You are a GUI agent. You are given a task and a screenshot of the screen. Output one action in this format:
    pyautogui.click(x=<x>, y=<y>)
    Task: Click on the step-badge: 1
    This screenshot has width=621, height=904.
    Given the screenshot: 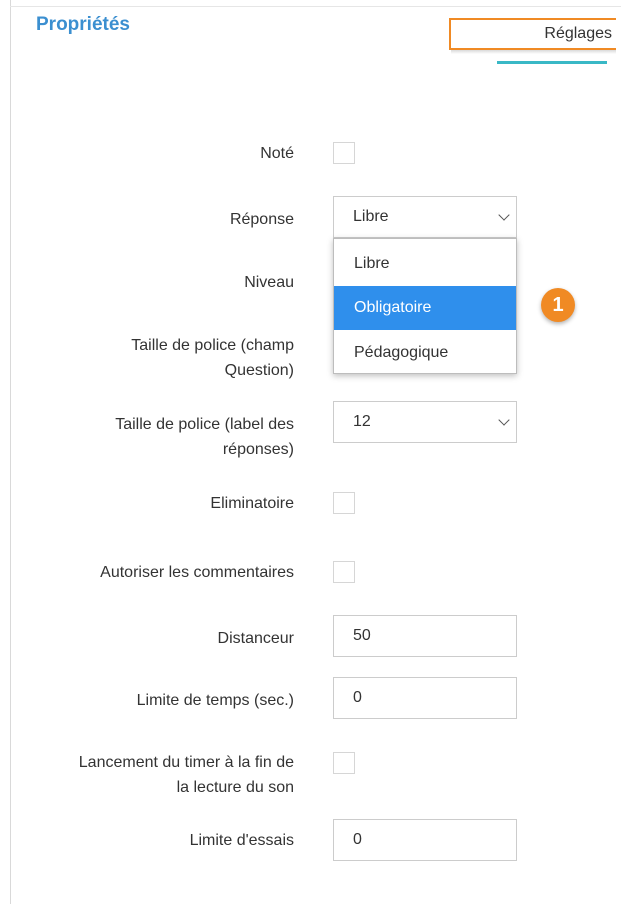 What is the action you would take?
    pyautogui.click(x=558, y=305)
    